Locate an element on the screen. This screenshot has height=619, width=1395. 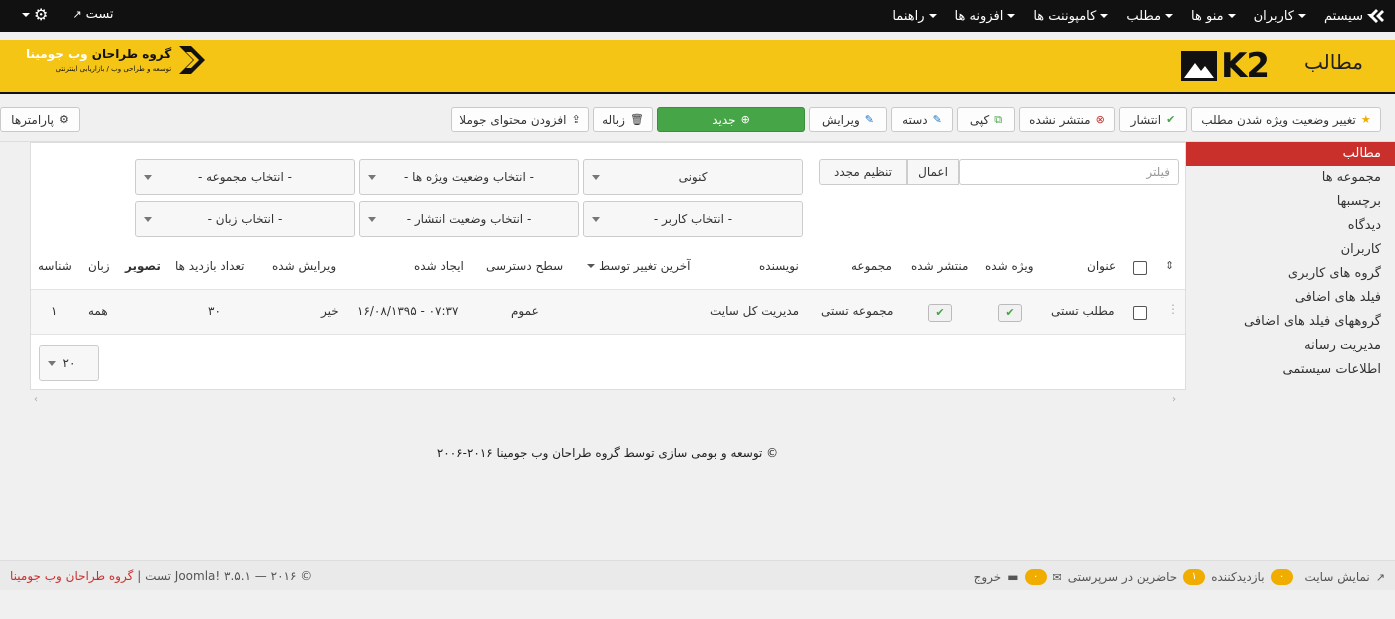
menu-menus: منو ها is located at coordinates (1213, 16).